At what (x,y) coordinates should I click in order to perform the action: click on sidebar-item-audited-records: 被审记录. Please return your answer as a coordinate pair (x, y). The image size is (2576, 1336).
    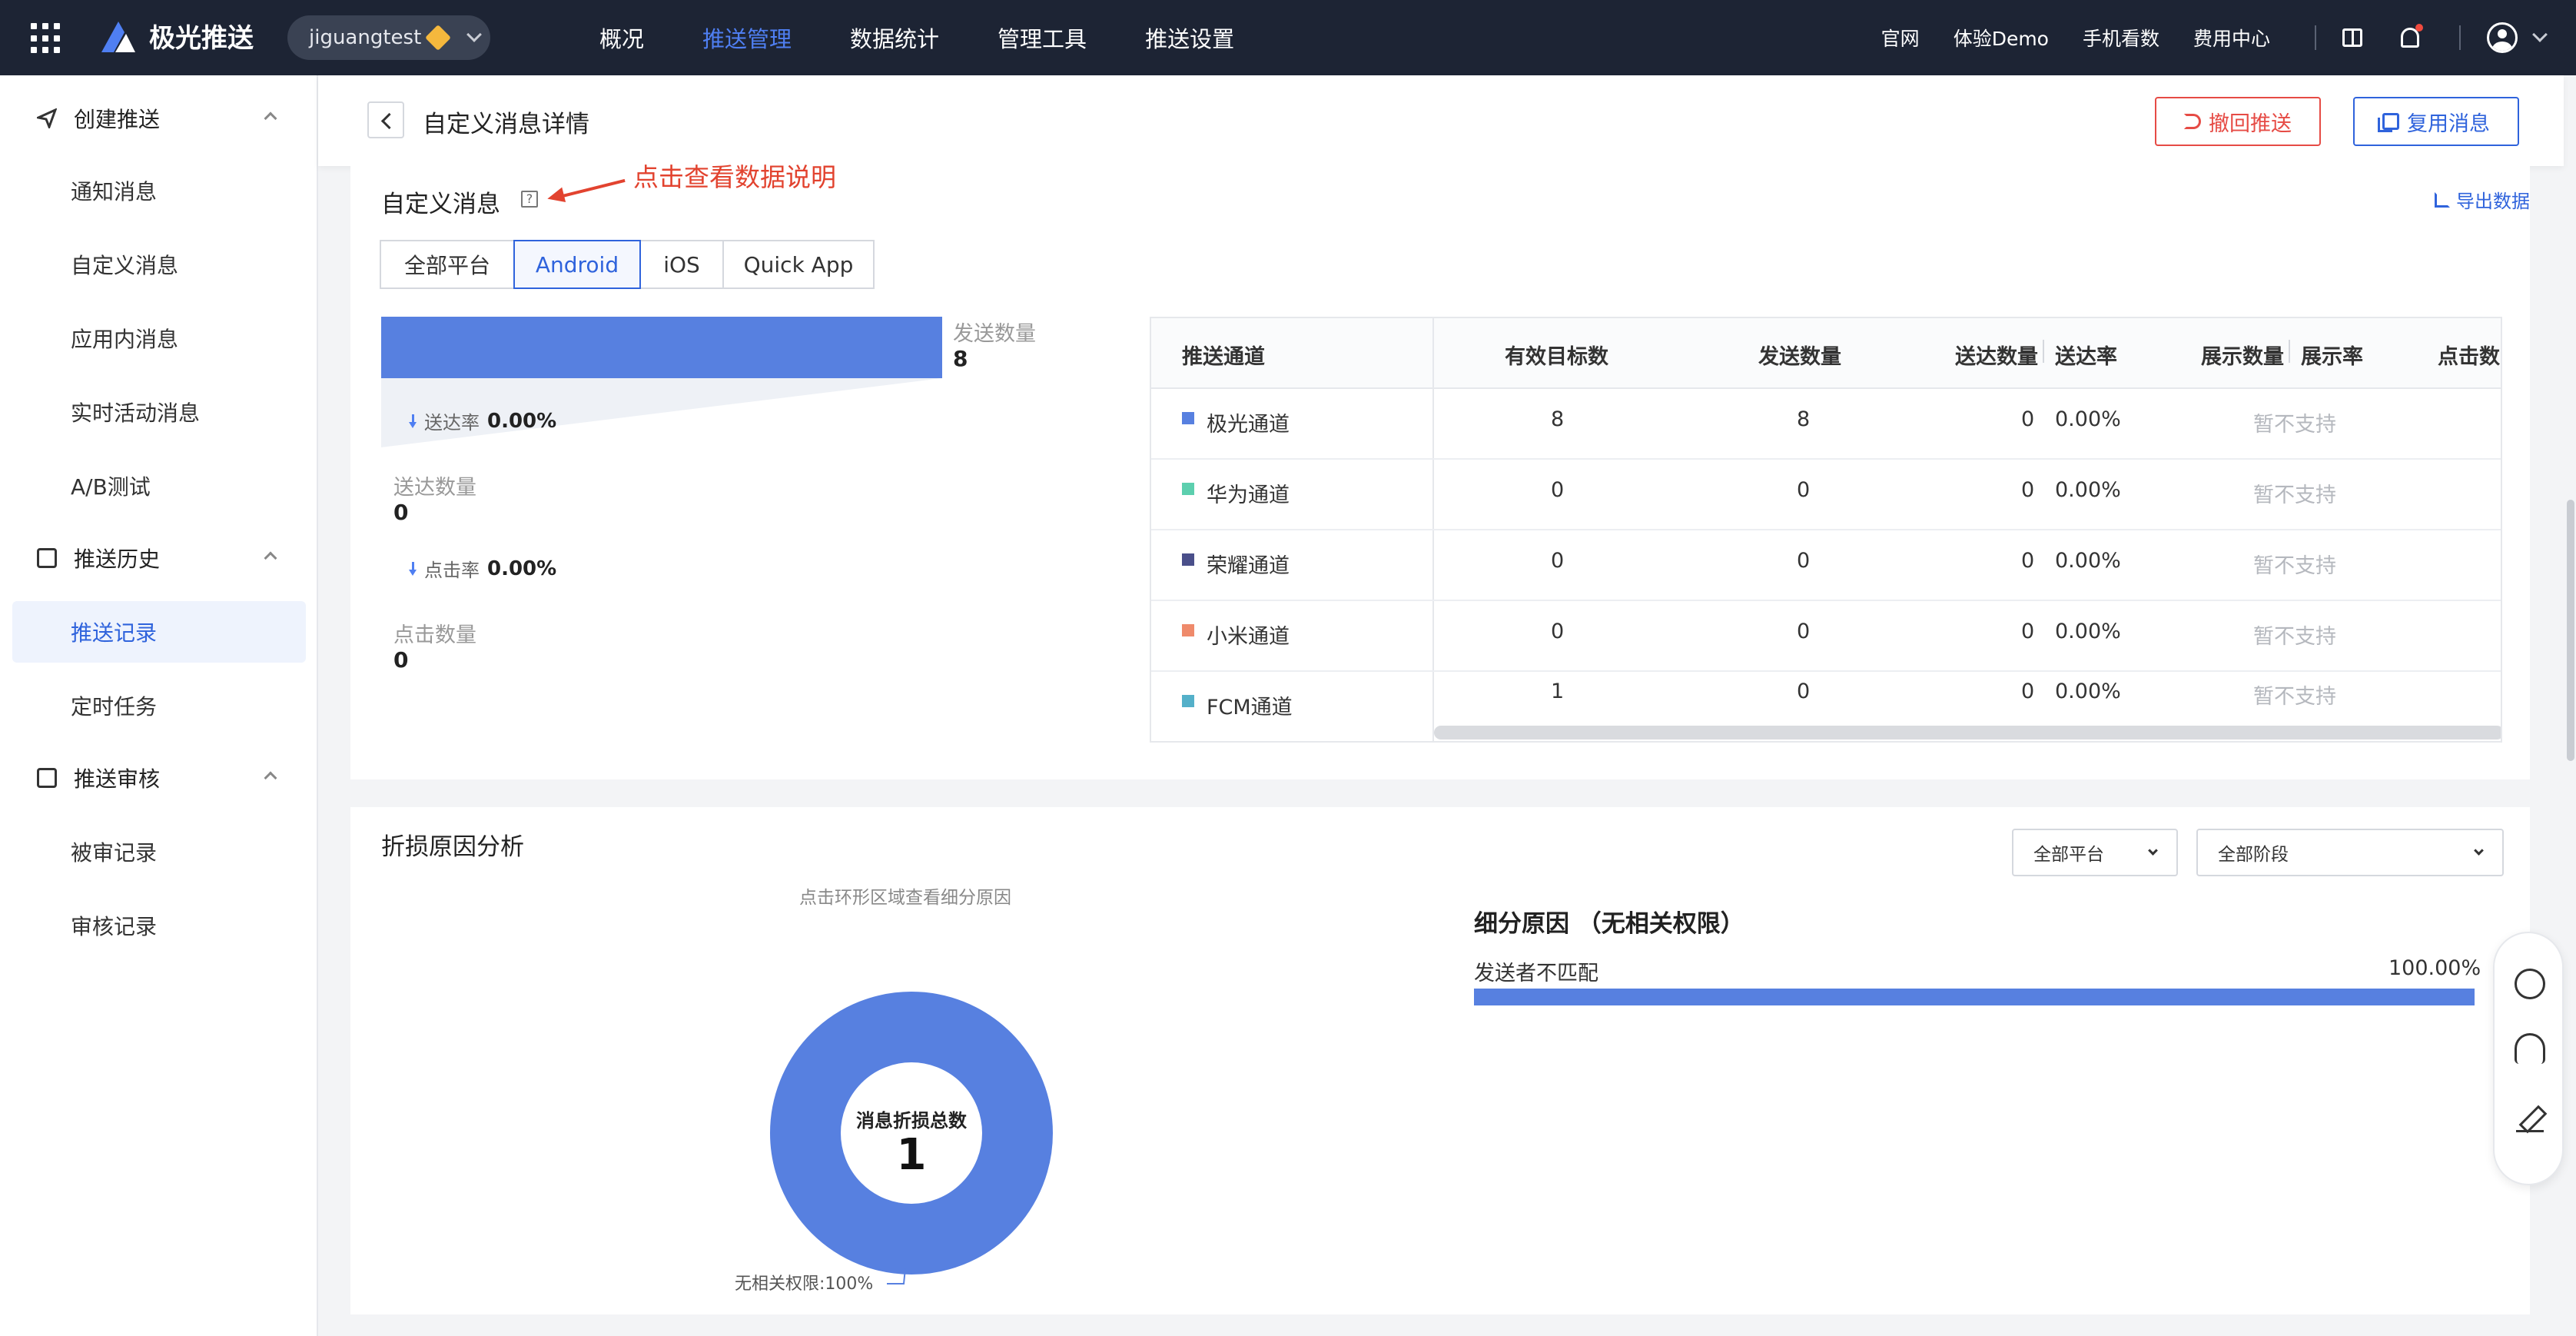
    Looking at the image, I should click on (159, 851).